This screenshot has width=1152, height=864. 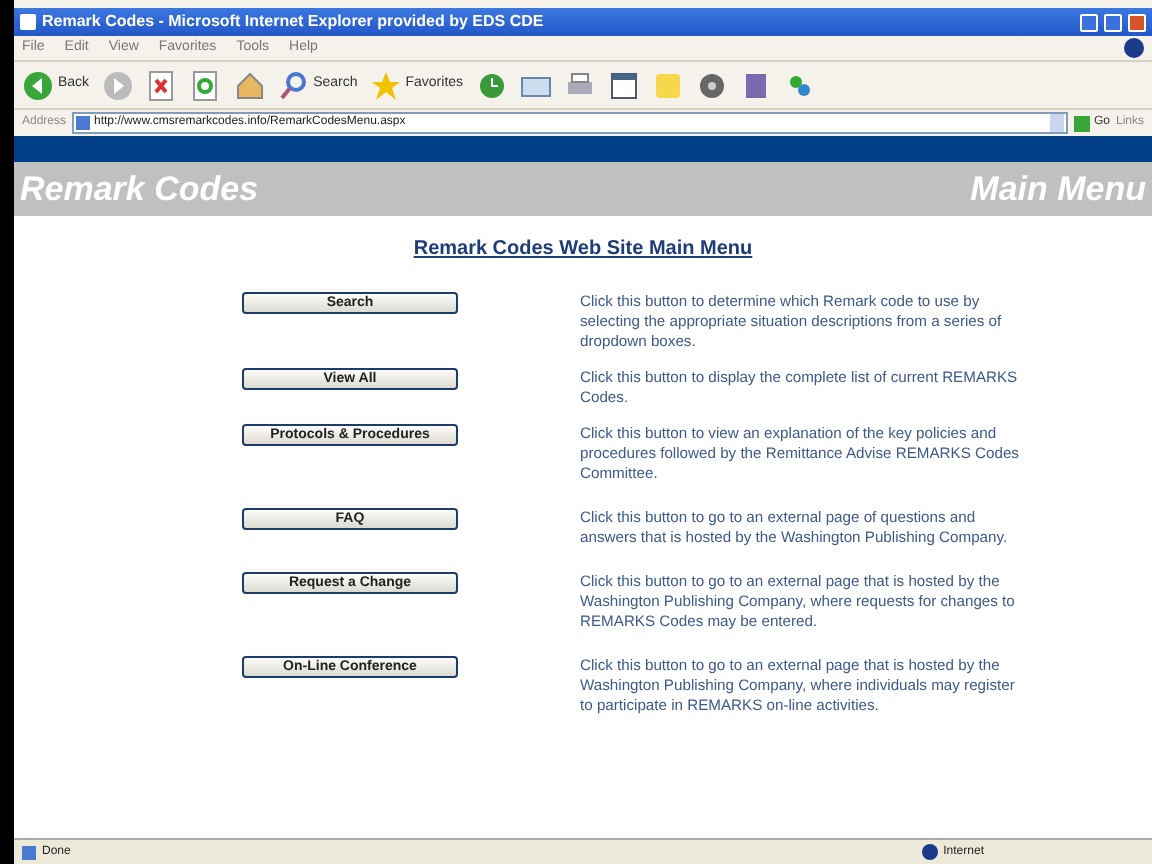 I want to click on section-title: Main Menu, so click(x=1058, y=189).